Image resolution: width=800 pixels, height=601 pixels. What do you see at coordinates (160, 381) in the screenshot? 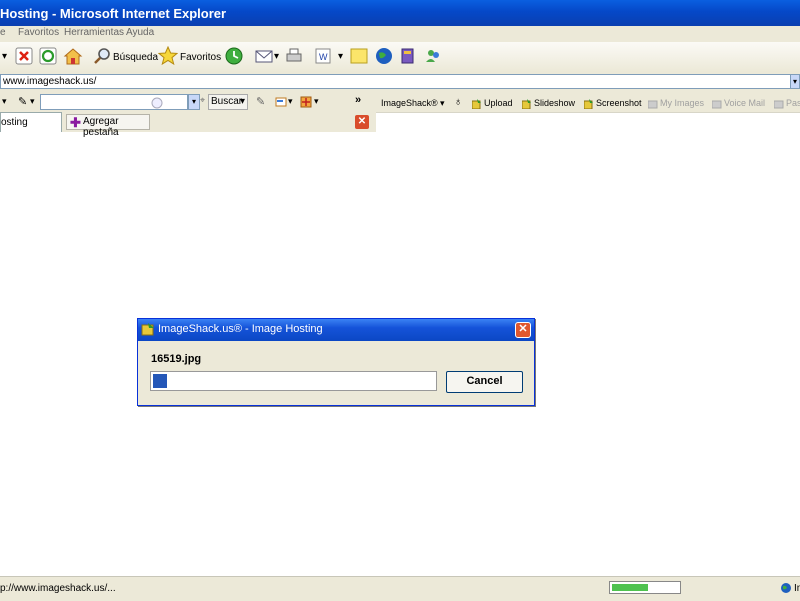
I see `upload-progress-fill` at bounding box center [160, 381].